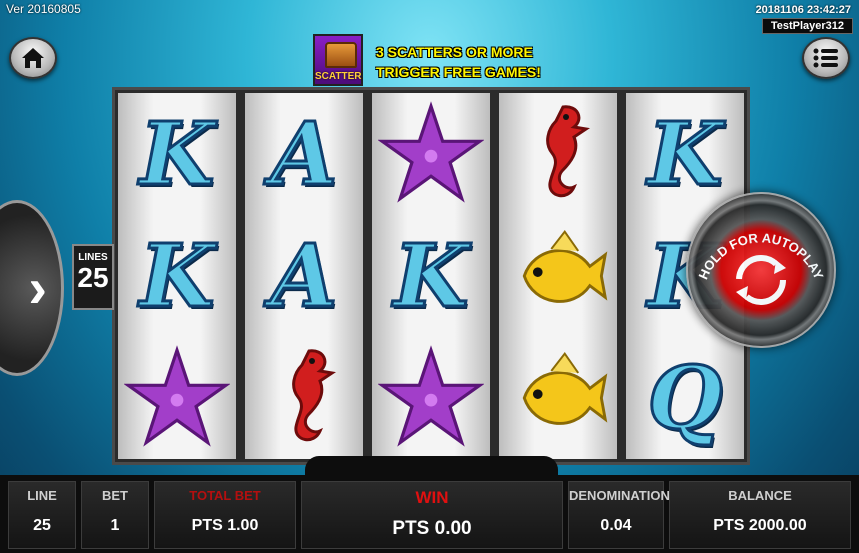 The height and width of the screenshot is (553, 859). I want to click on autoplay-label: HOLD FOR AUTOPLAY, so click(761, 267).